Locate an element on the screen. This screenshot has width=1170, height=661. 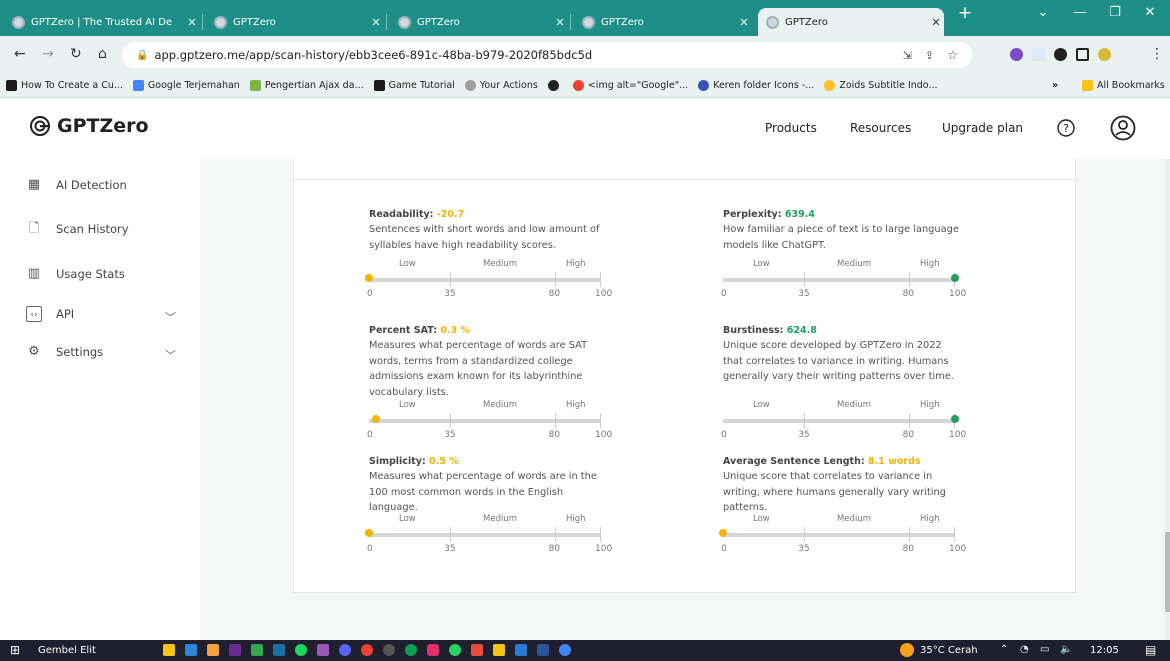
sidebar-item-scan-history: 🗋 Scan History is located at coordinates (77, 229).